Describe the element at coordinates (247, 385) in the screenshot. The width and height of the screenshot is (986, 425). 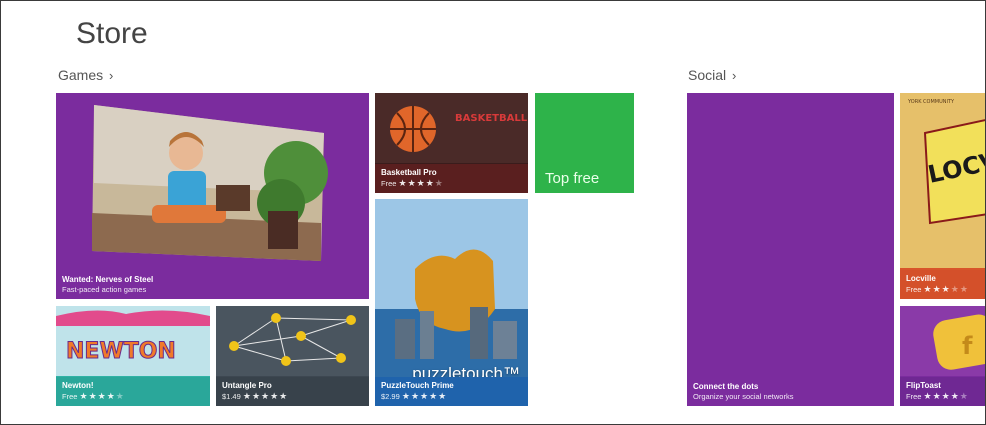
I see `tile-name: Untangle Pro` at that location.